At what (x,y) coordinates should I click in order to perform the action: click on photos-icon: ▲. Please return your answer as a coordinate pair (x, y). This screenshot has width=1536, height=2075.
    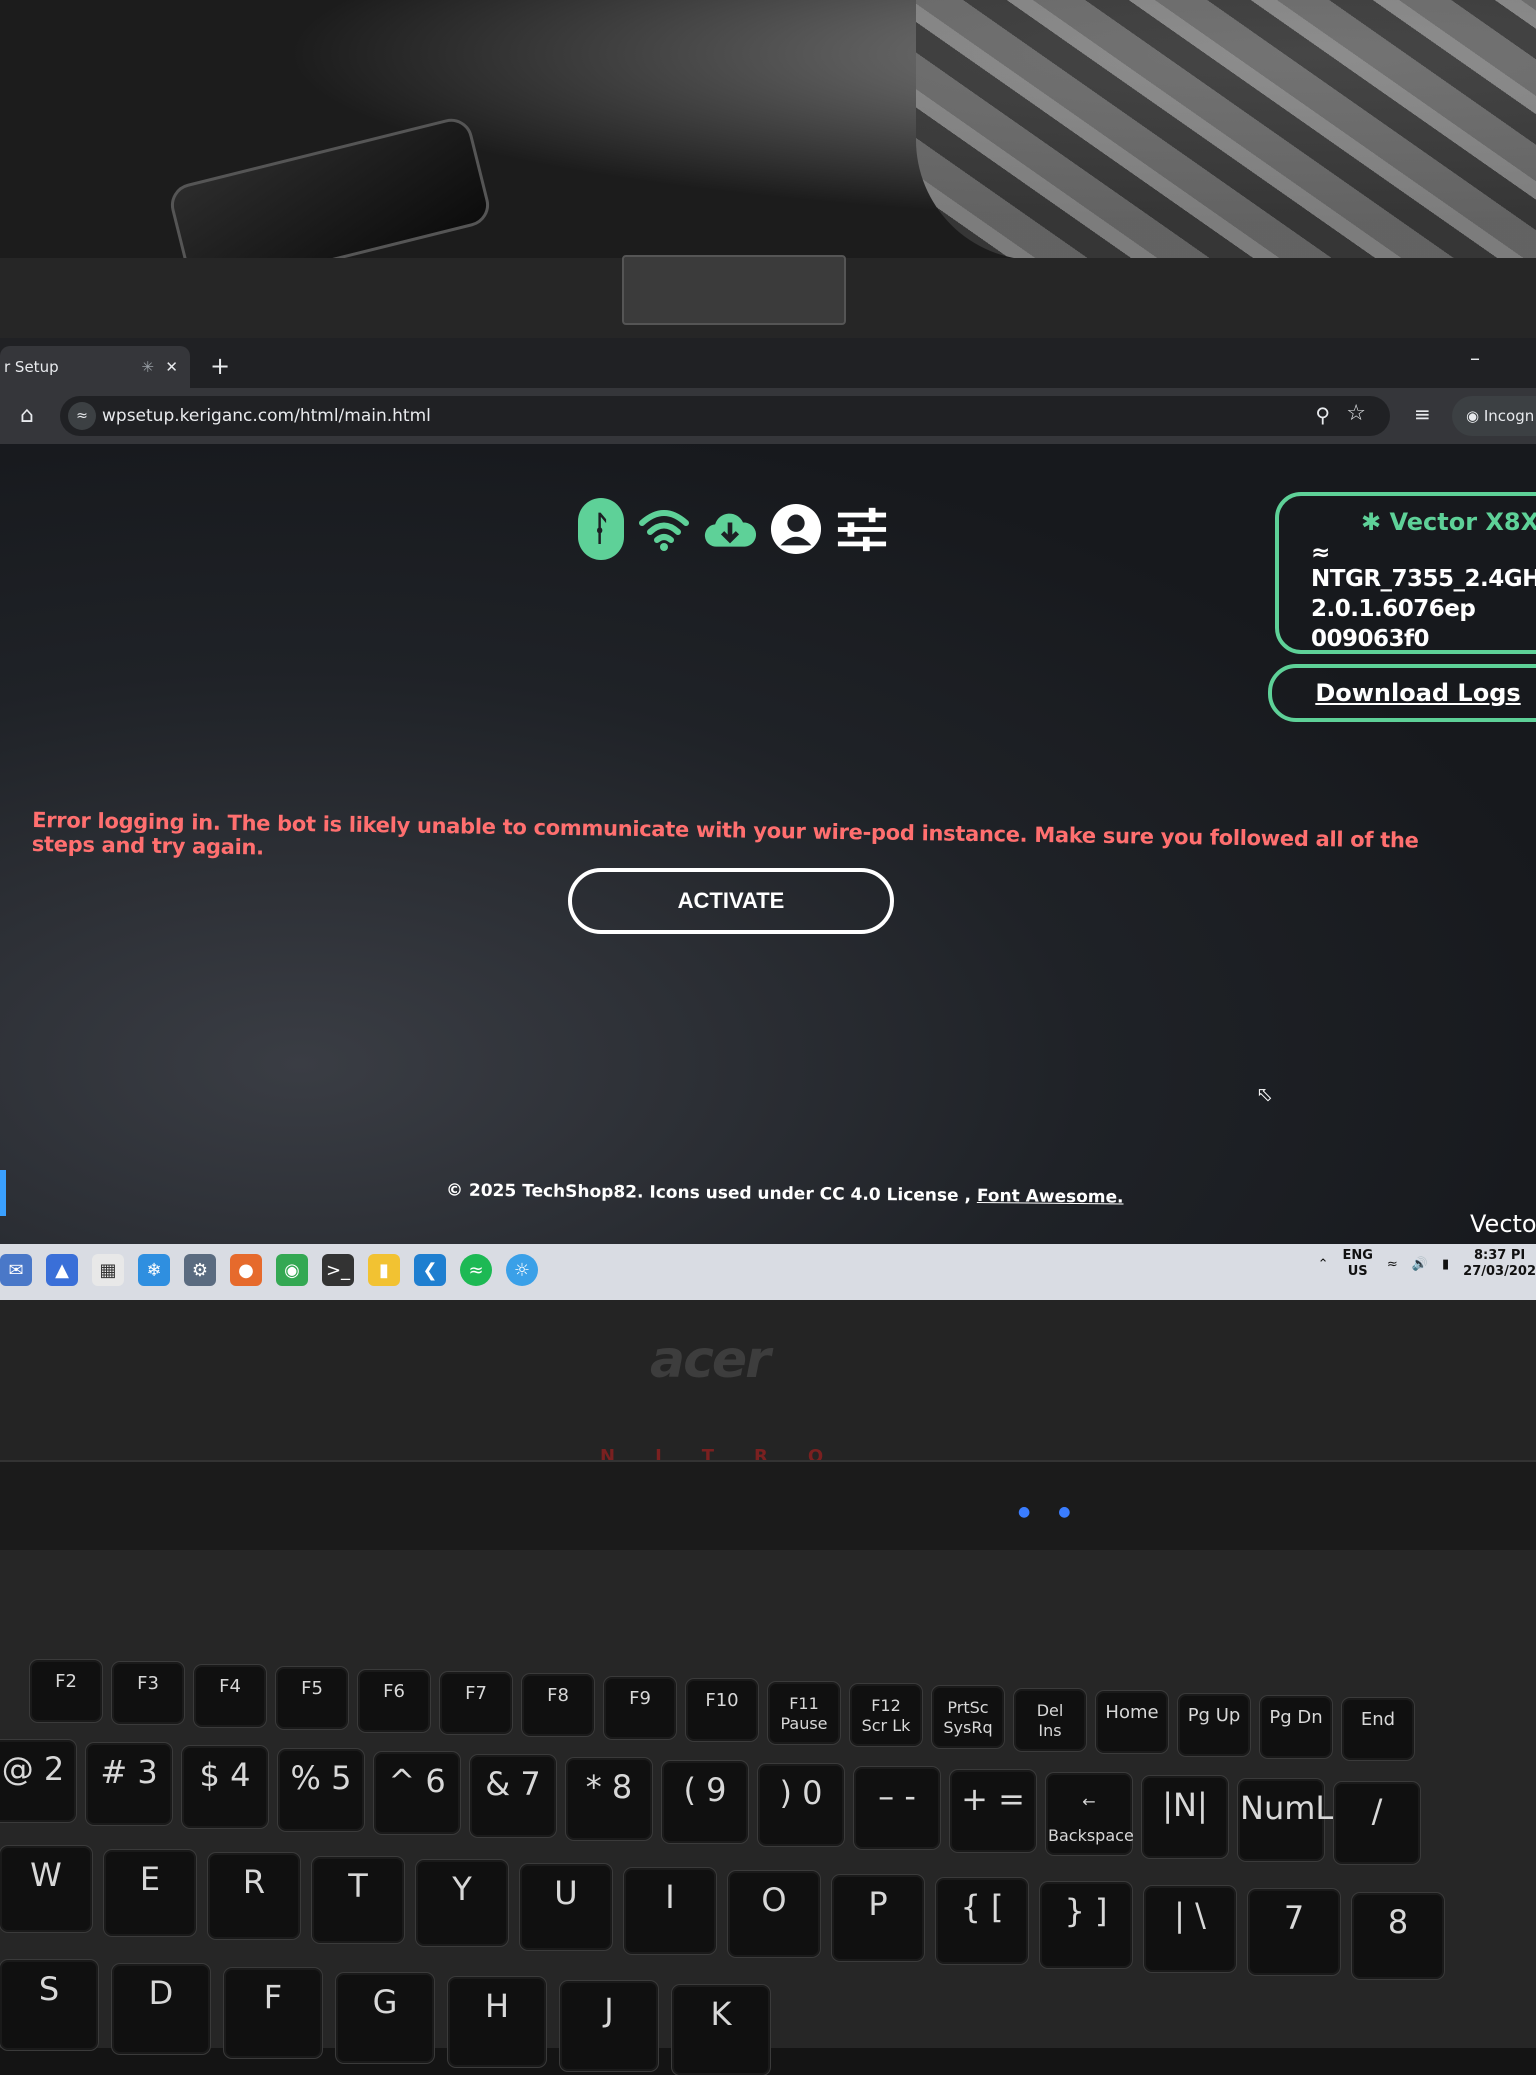
    Looking at the image, I should click on (62, 1270).